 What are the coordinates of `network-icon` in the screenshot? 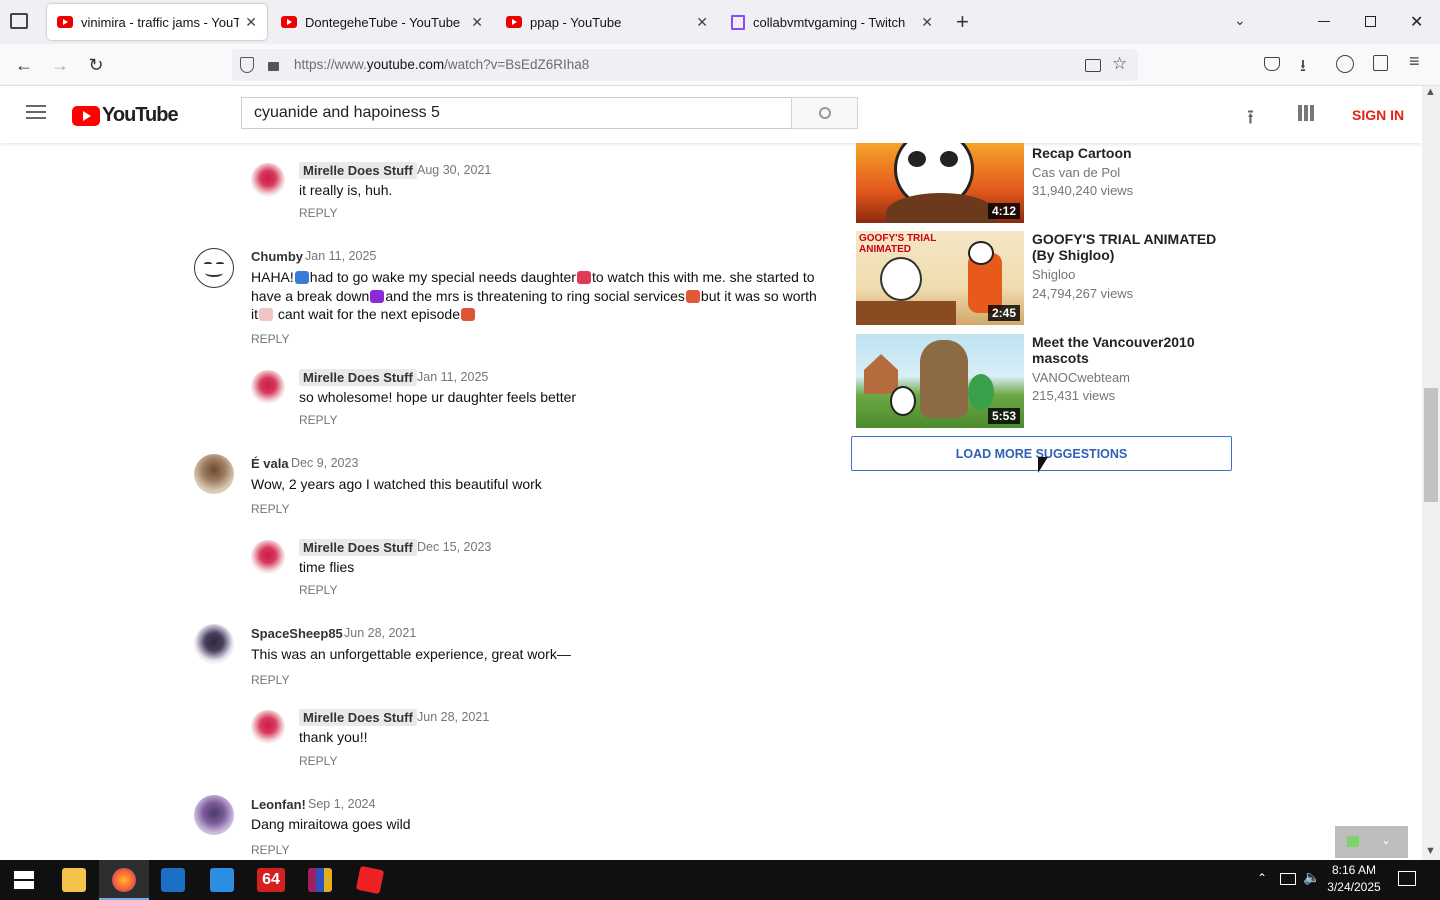 It's located at (1288, 879).